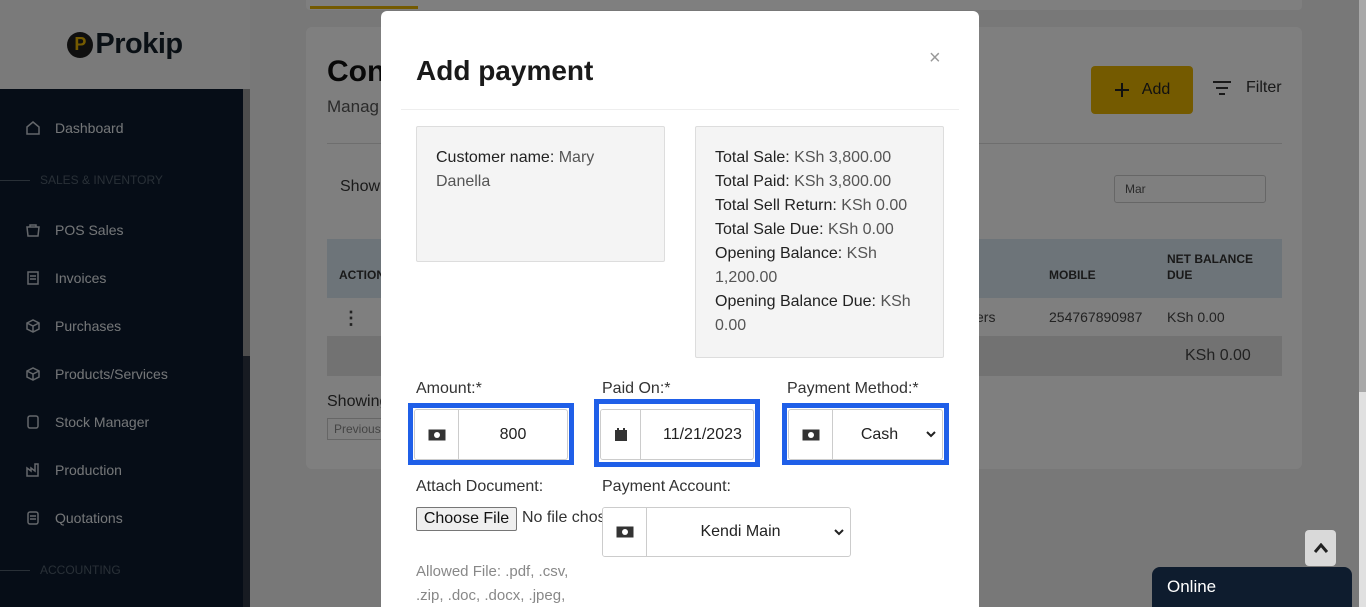 This screenshot has width=1366, height=607. What do you see at coordinates (769, 229) in the screenshot?
I see `summary-label: Total Sale Due:` at bounding box center [769, 229].